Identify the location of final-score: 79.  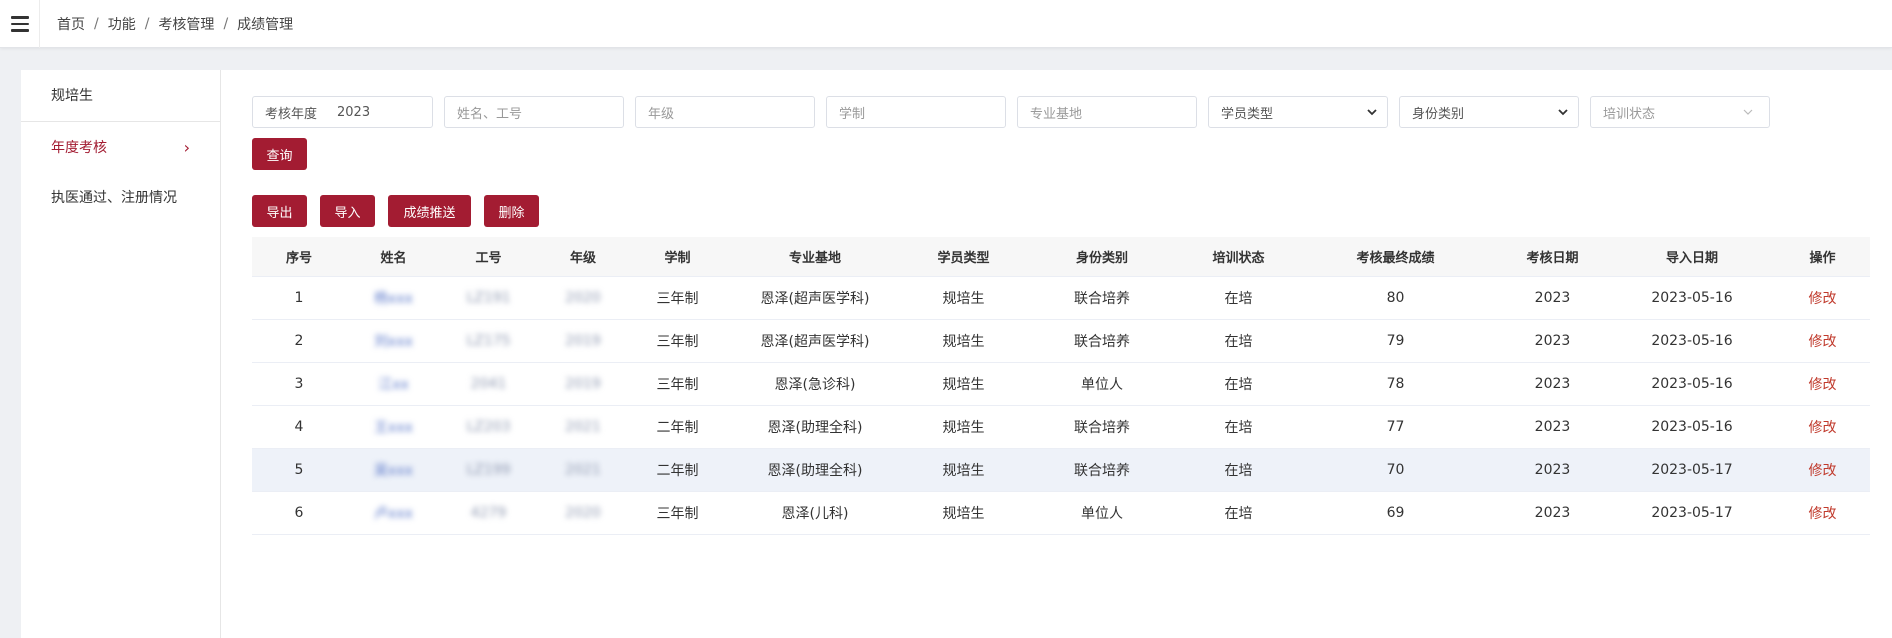
(1395, 341).